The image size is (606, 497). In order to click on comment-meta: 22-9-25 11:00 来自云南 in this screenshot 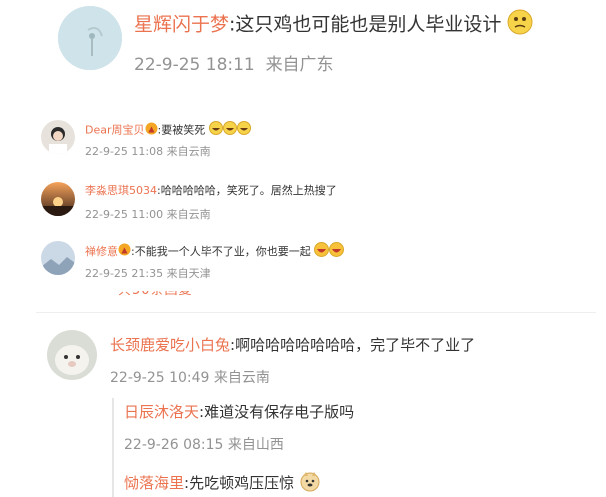, I will do `click(148, 214)`.